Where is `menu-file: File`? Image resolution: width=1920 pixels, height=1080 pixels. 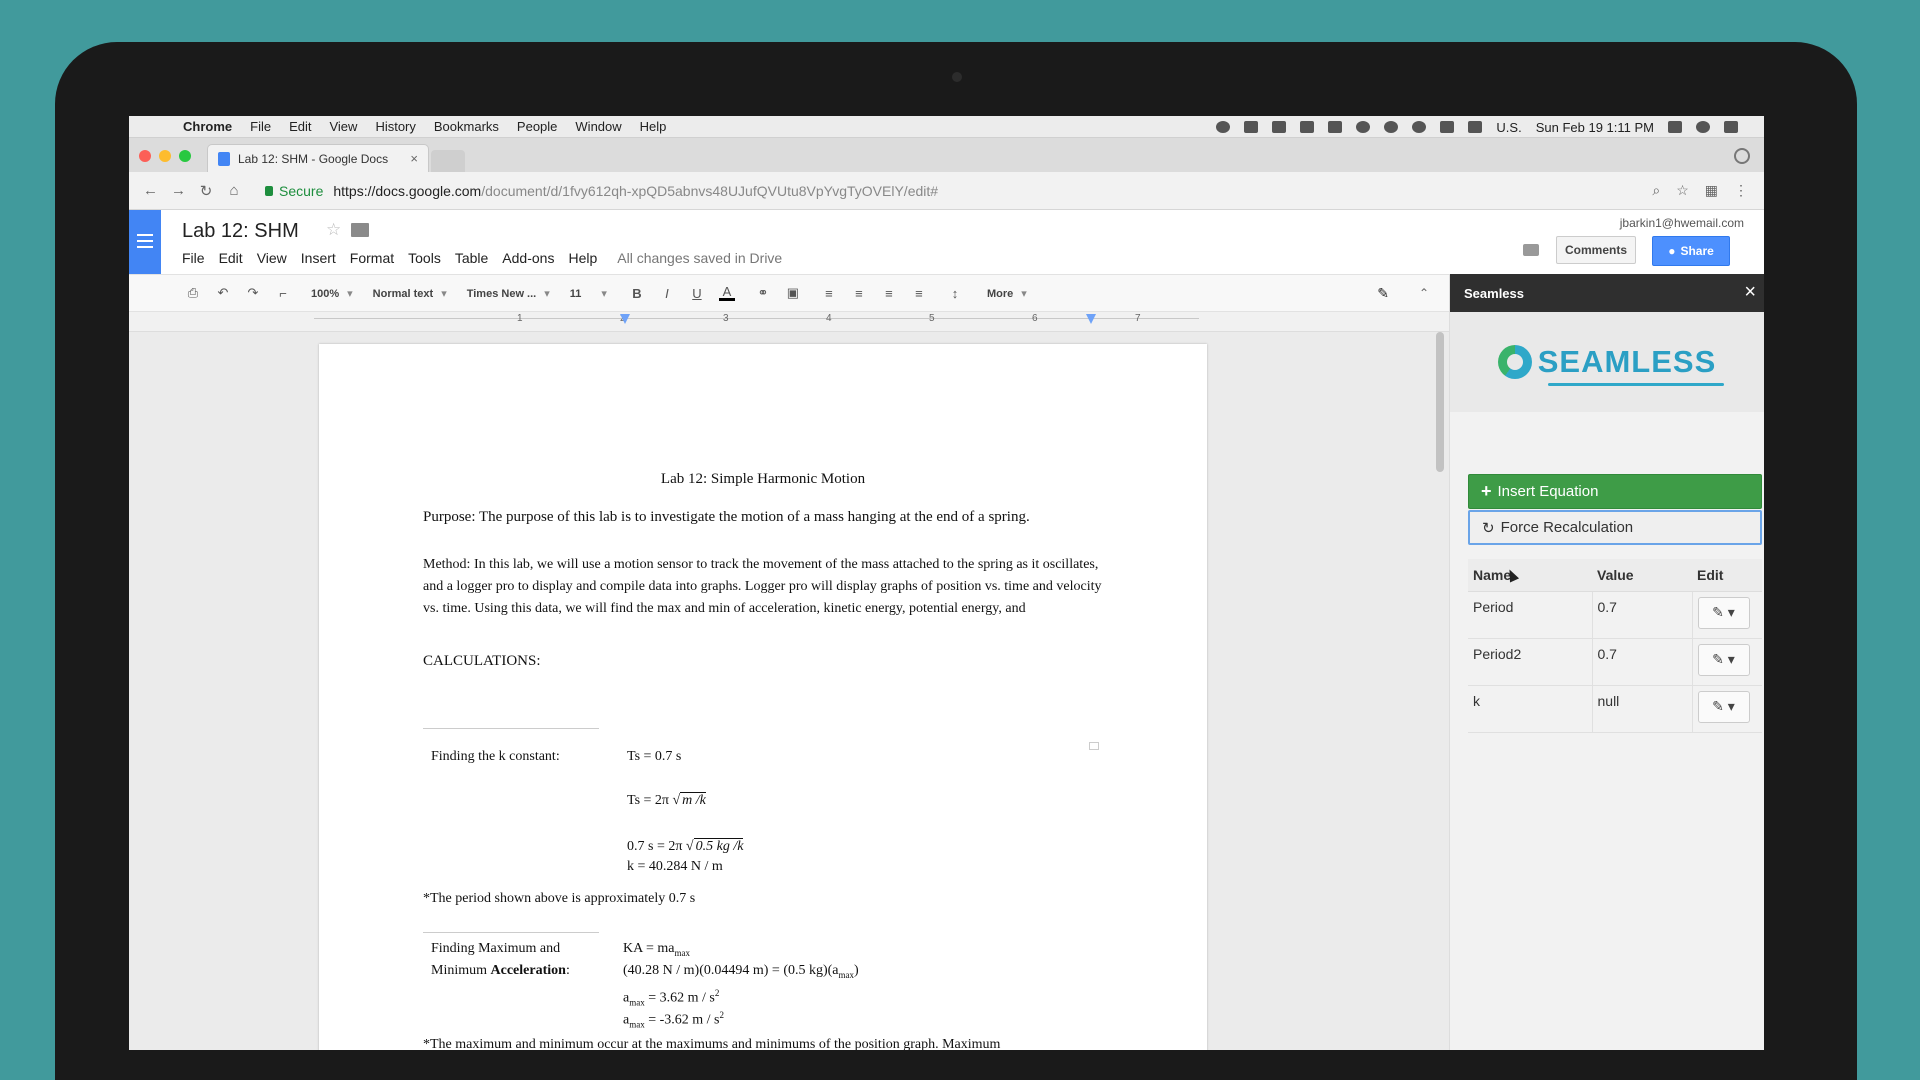 menu-file: File is located at coordinates (260, 126).